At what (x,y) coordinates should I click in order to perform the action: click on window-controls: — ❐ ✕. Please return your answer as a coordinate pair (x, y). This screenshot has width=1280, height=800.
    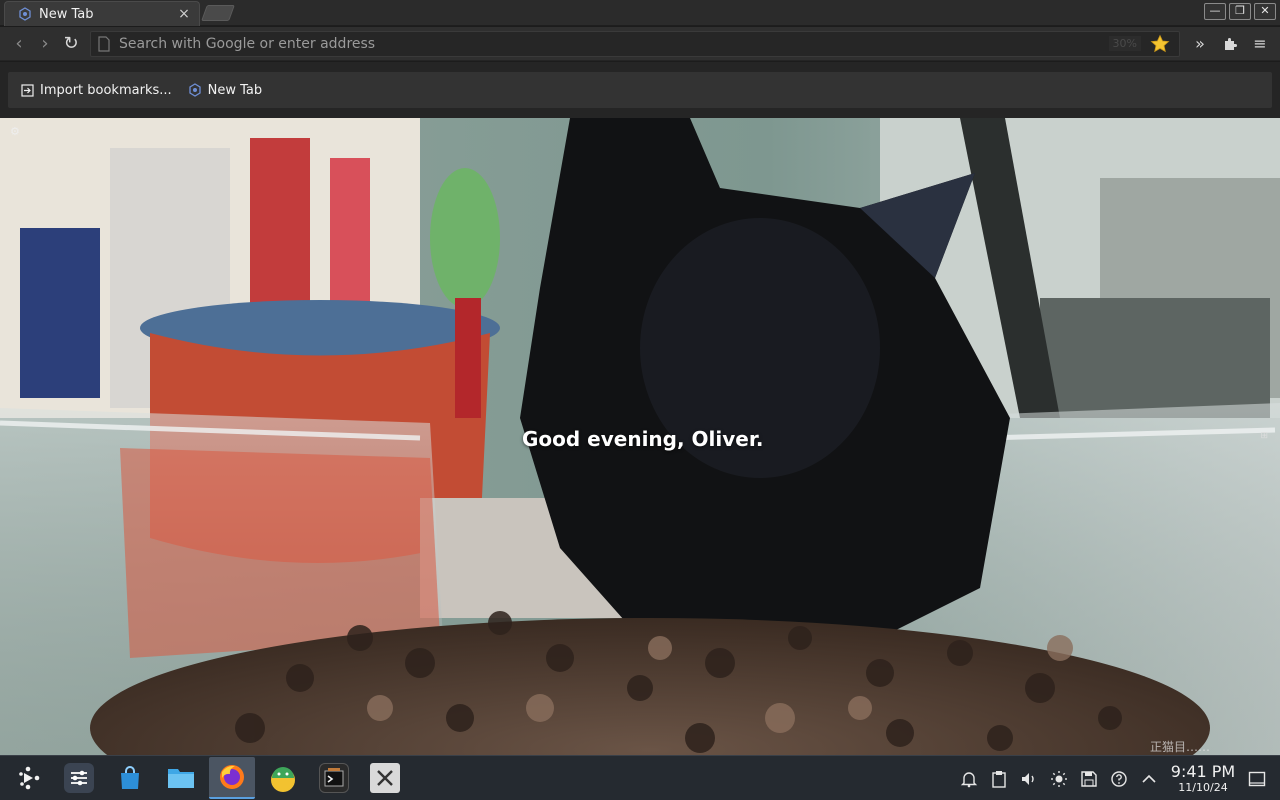
    Looking at the image, I should click on (1240, 11).